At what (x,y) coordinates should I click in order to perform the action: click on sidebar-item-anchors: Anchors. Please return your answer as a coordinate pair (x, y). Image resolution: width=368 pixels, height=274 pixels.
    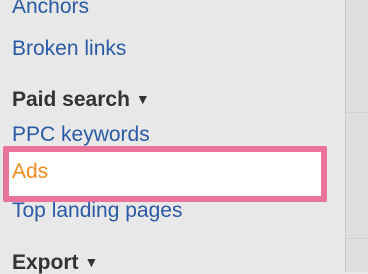
    Looking at the image, I should click on (50, 8).